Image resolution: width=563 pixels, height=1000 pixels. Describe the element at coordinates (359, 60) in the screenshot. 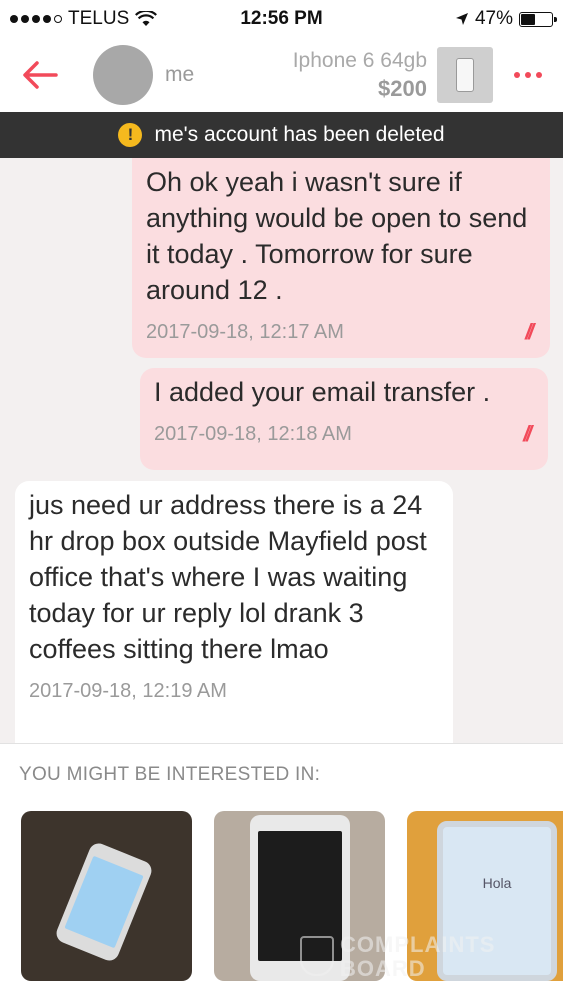

I see `listing-title: Iphone 6 64gb` at that location.